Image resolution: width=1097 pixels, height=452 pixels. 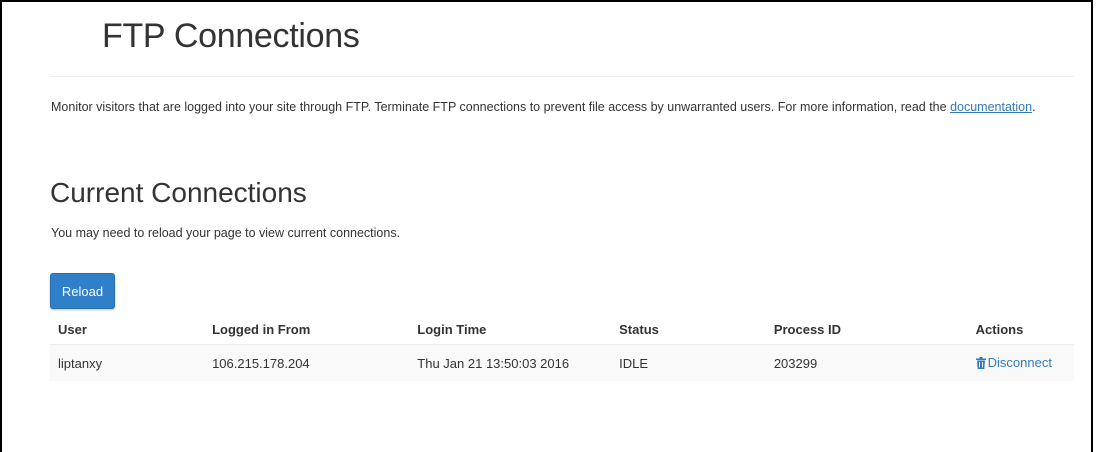 I want to click on cell-actions: Disconnect, so click(x=1020, y=362).